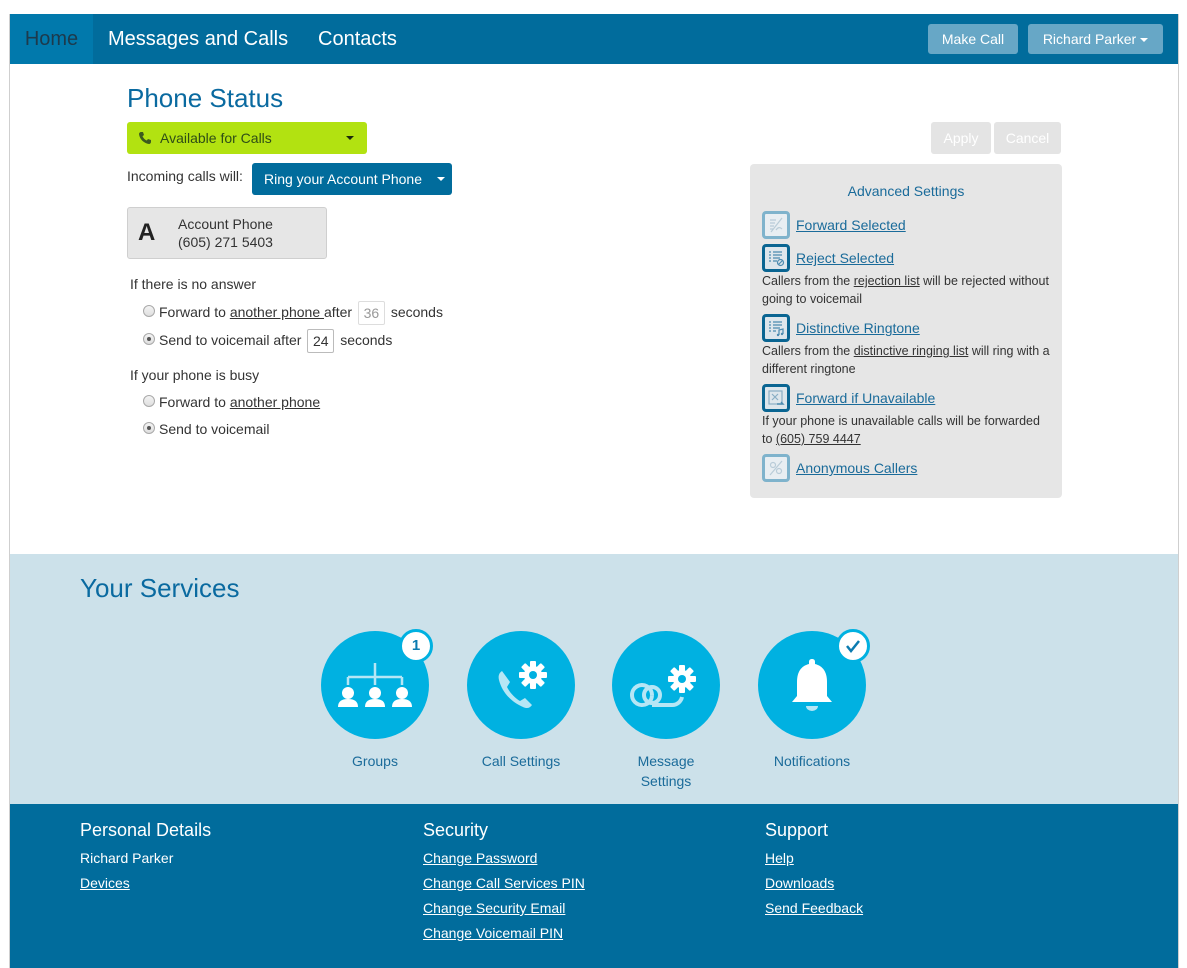  Describe the element at coordinates (193, 284) in the screenshot. I see `no-answer-label: If there is no answer` at that location.